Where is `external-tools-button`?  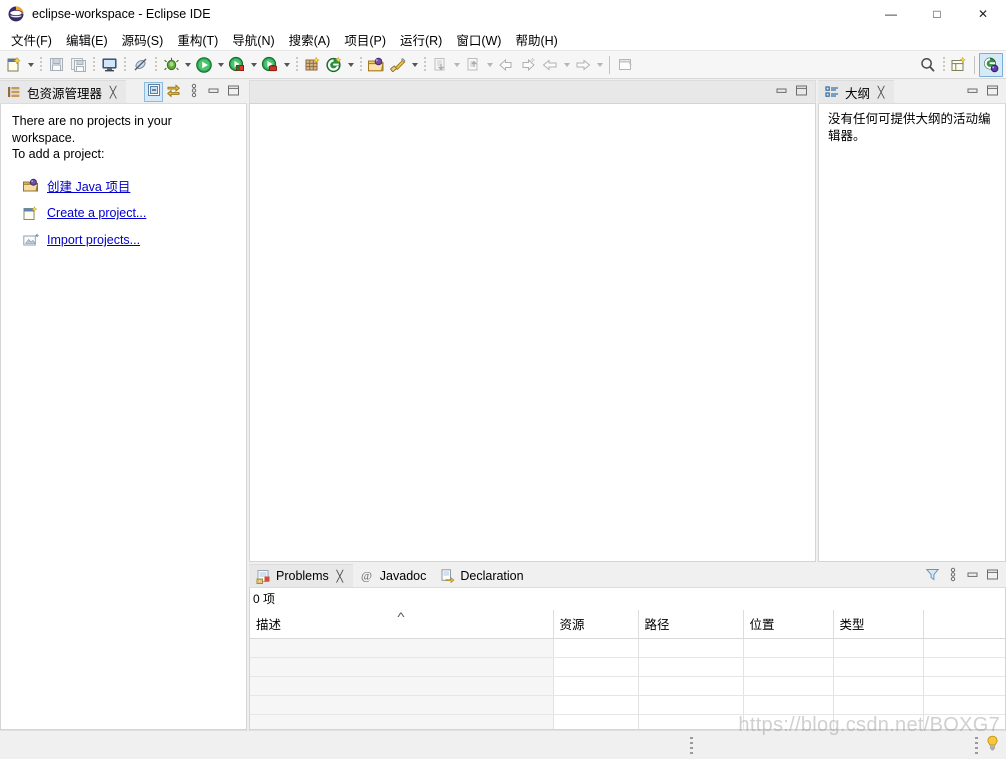 external-tools-button is located at coordinates (270, 65).